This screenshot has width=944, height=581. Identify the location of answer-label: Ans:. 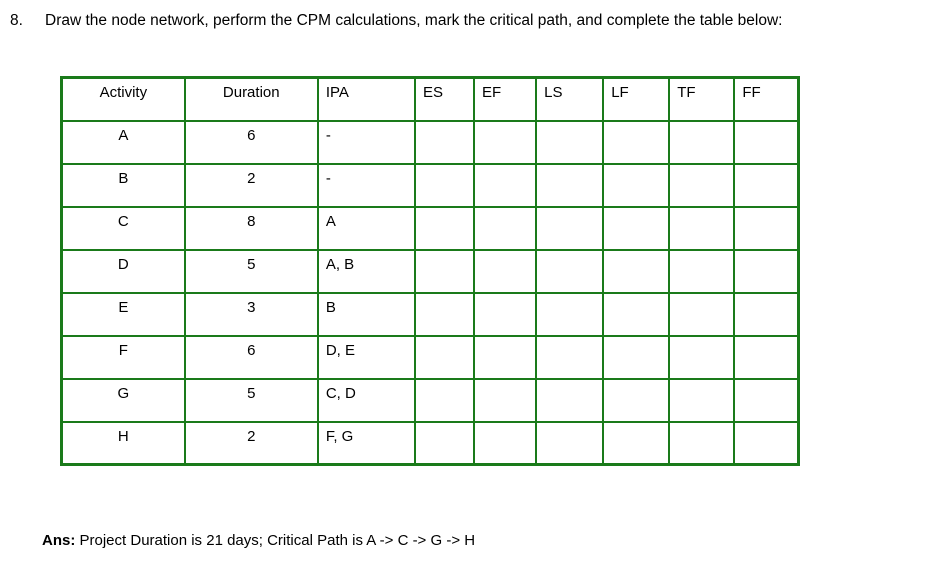
(59, 540).